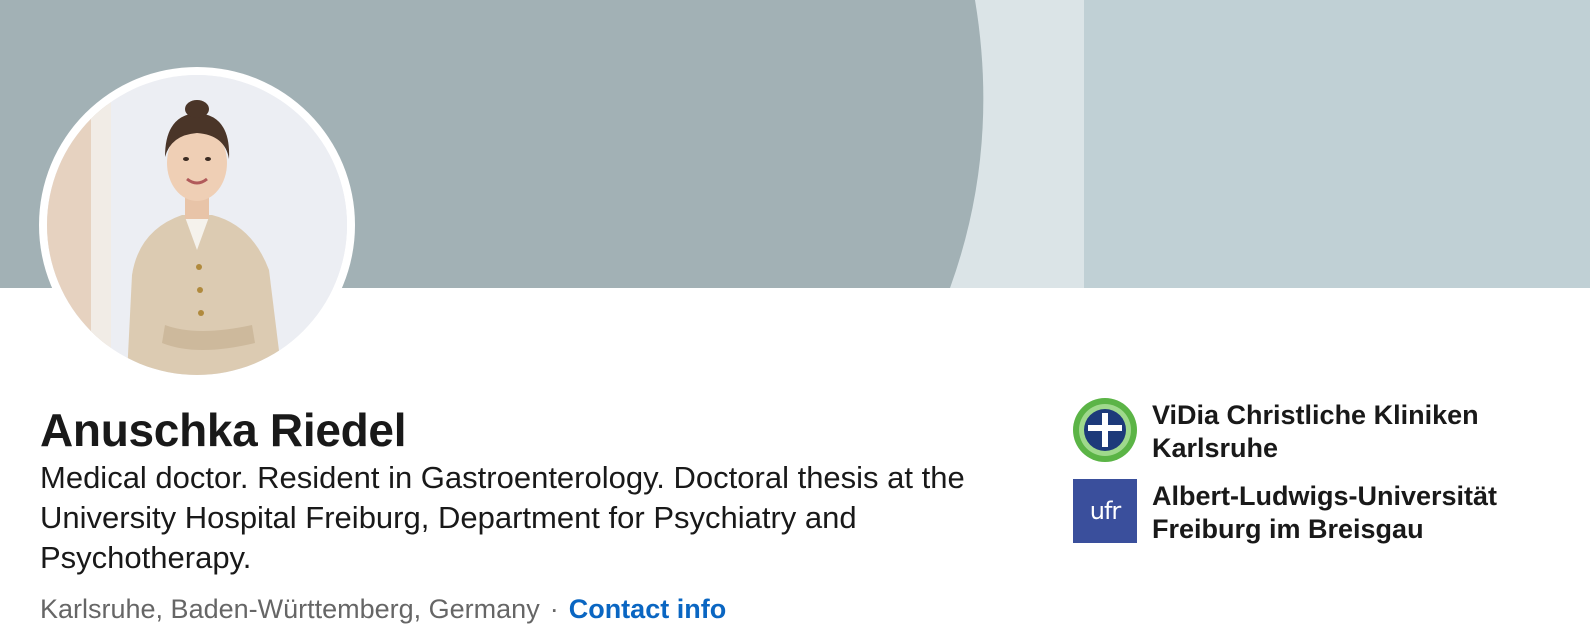 This screenshot has height=644, width=1590. What do you see at coordinates (1315, 431) in the screenshot?
I see `org-name: ViDia Christliche Kliniken Karlsruhe` at bounding box center [1315, 431].